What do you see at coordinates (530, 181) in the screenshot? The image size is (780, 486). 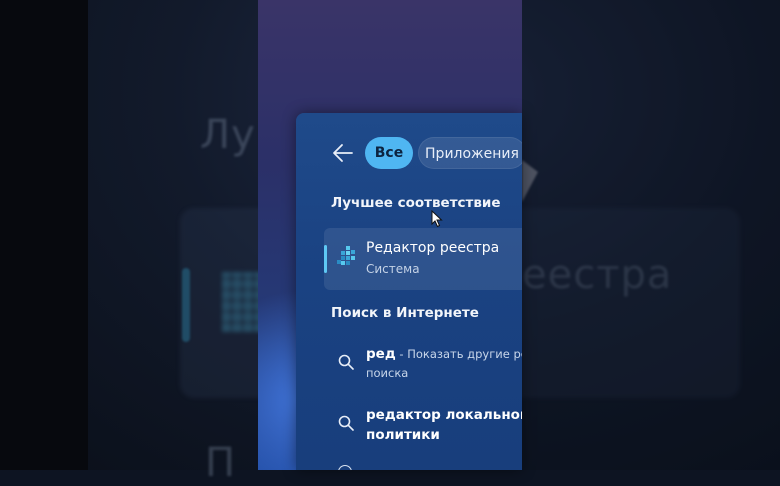 I see `background-ghost-cursor-icon` at bounding box center [530, 181].